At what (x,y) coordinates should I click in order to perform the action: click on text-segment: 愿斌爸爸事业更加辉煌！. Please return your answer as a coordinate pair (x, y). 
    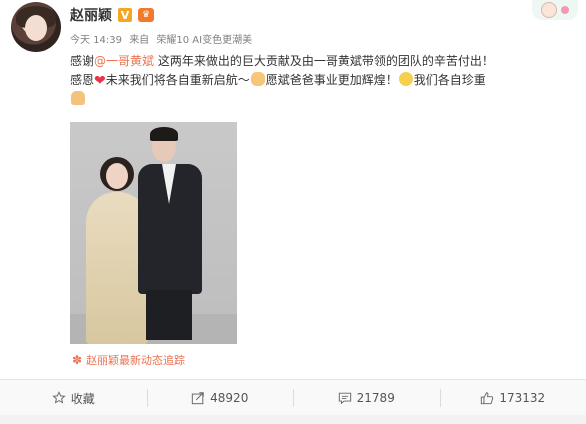
    Looking at the image, I should click on (331, 80).